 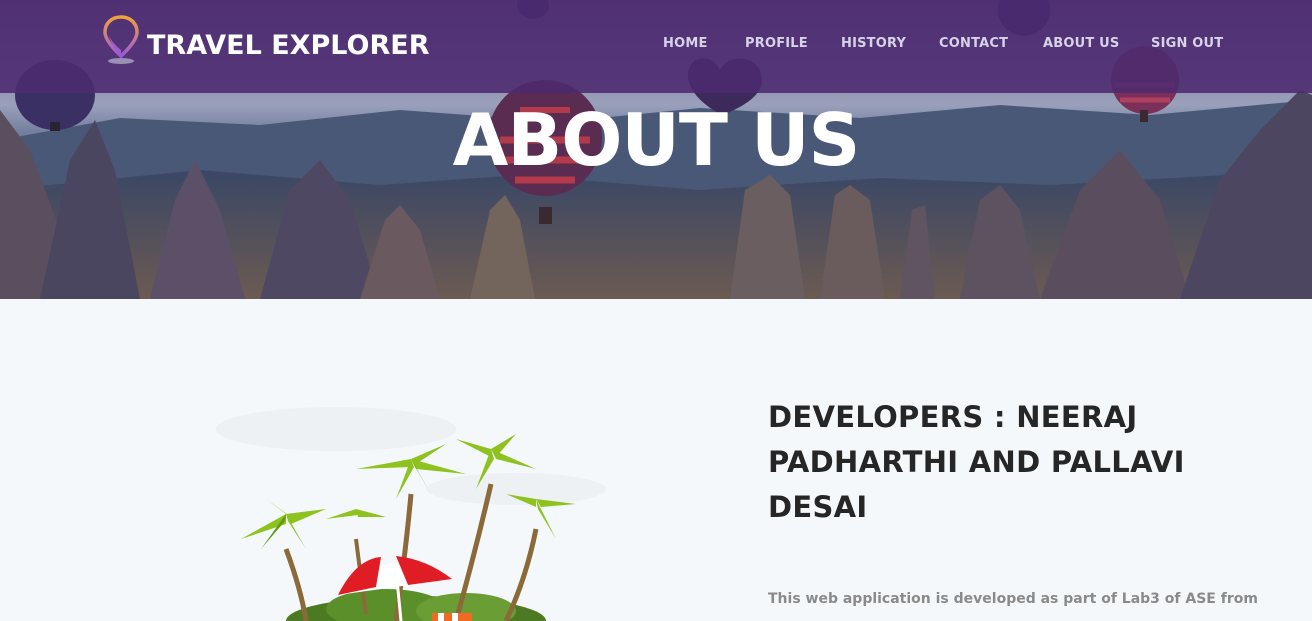 I want to click on nav-profile: PROFILE, so click(x=776, y=43).